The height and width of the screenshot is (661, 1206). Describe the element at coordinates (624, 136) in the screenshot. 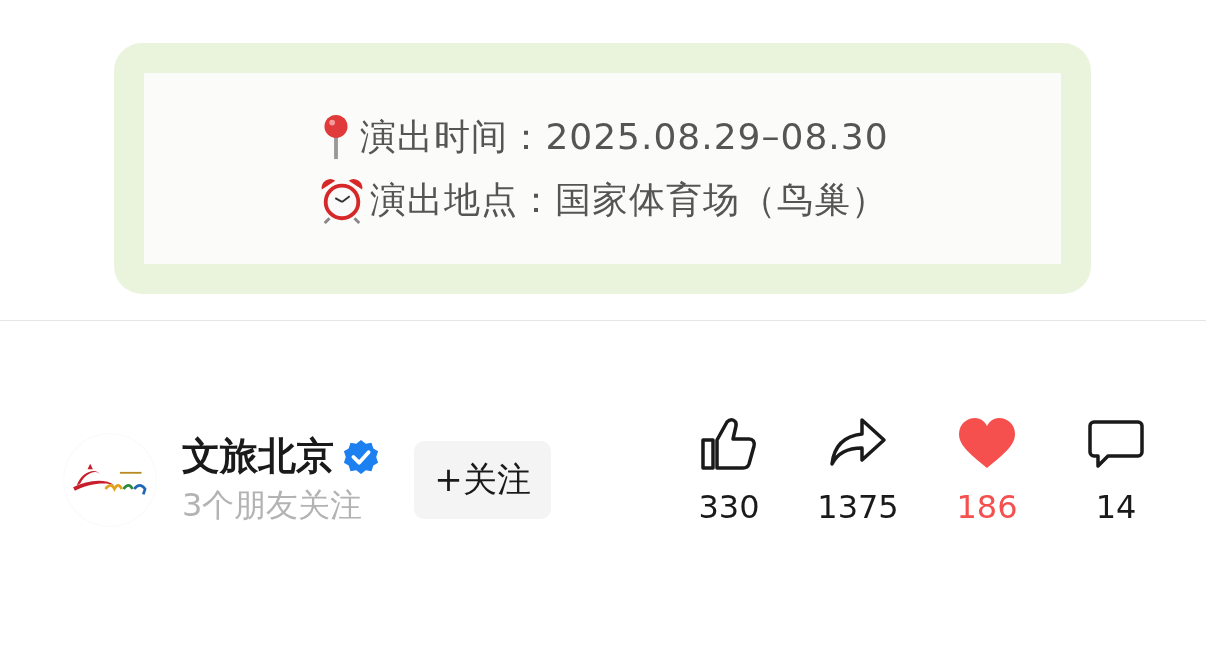

I see `event-info-text: 演出时间：2025.08.29–08.30` at that location.